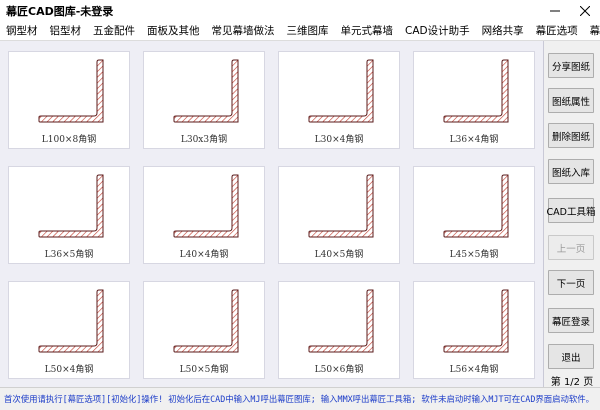 The image size is (600, 410). What do you see at coordinates (571, 100) in the screenshot?
I see `drawing-properties-button: 图纸属性` at bounding box center [571, 100].